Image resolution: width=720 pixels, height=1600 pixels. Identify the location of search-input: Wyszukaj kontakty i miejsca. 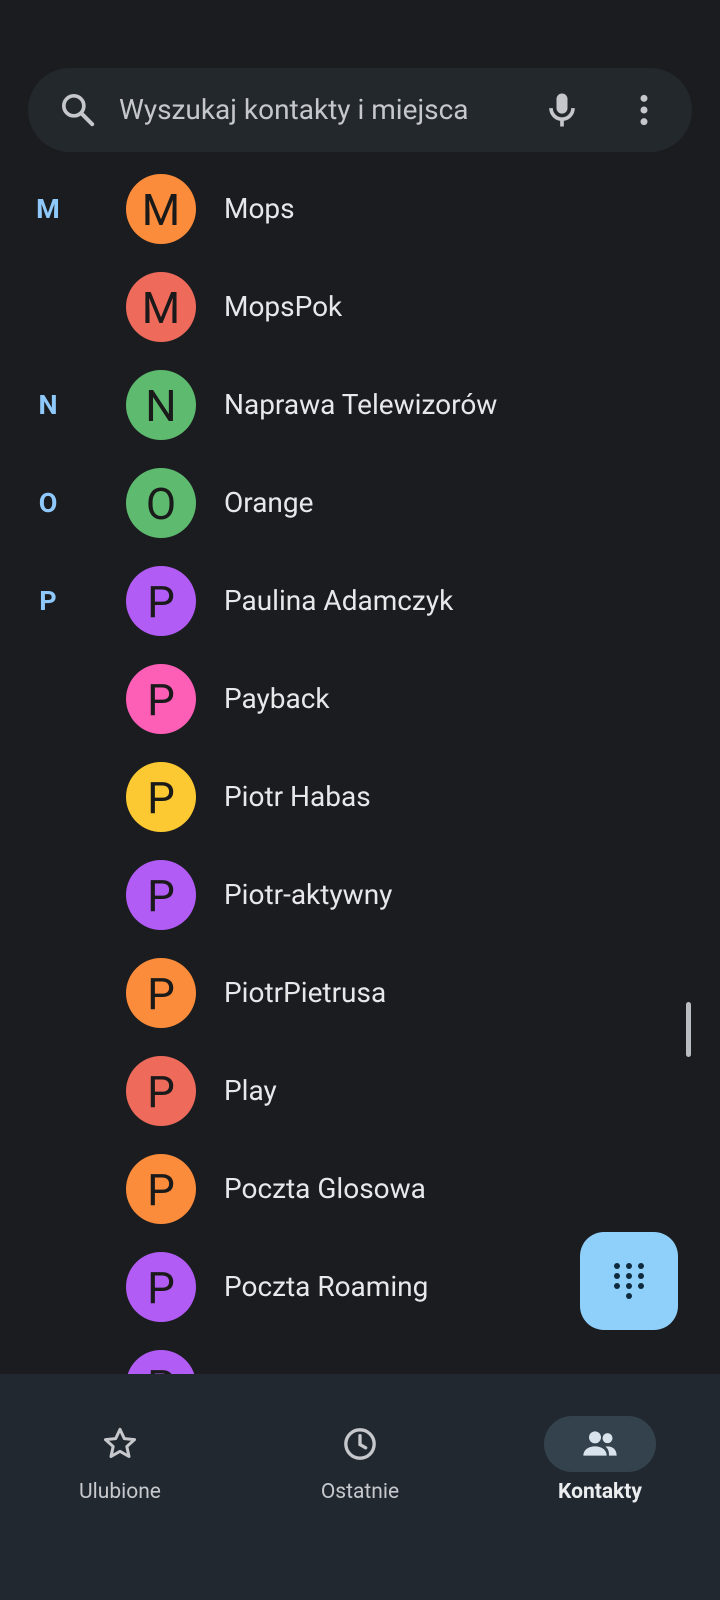
(294, 110).